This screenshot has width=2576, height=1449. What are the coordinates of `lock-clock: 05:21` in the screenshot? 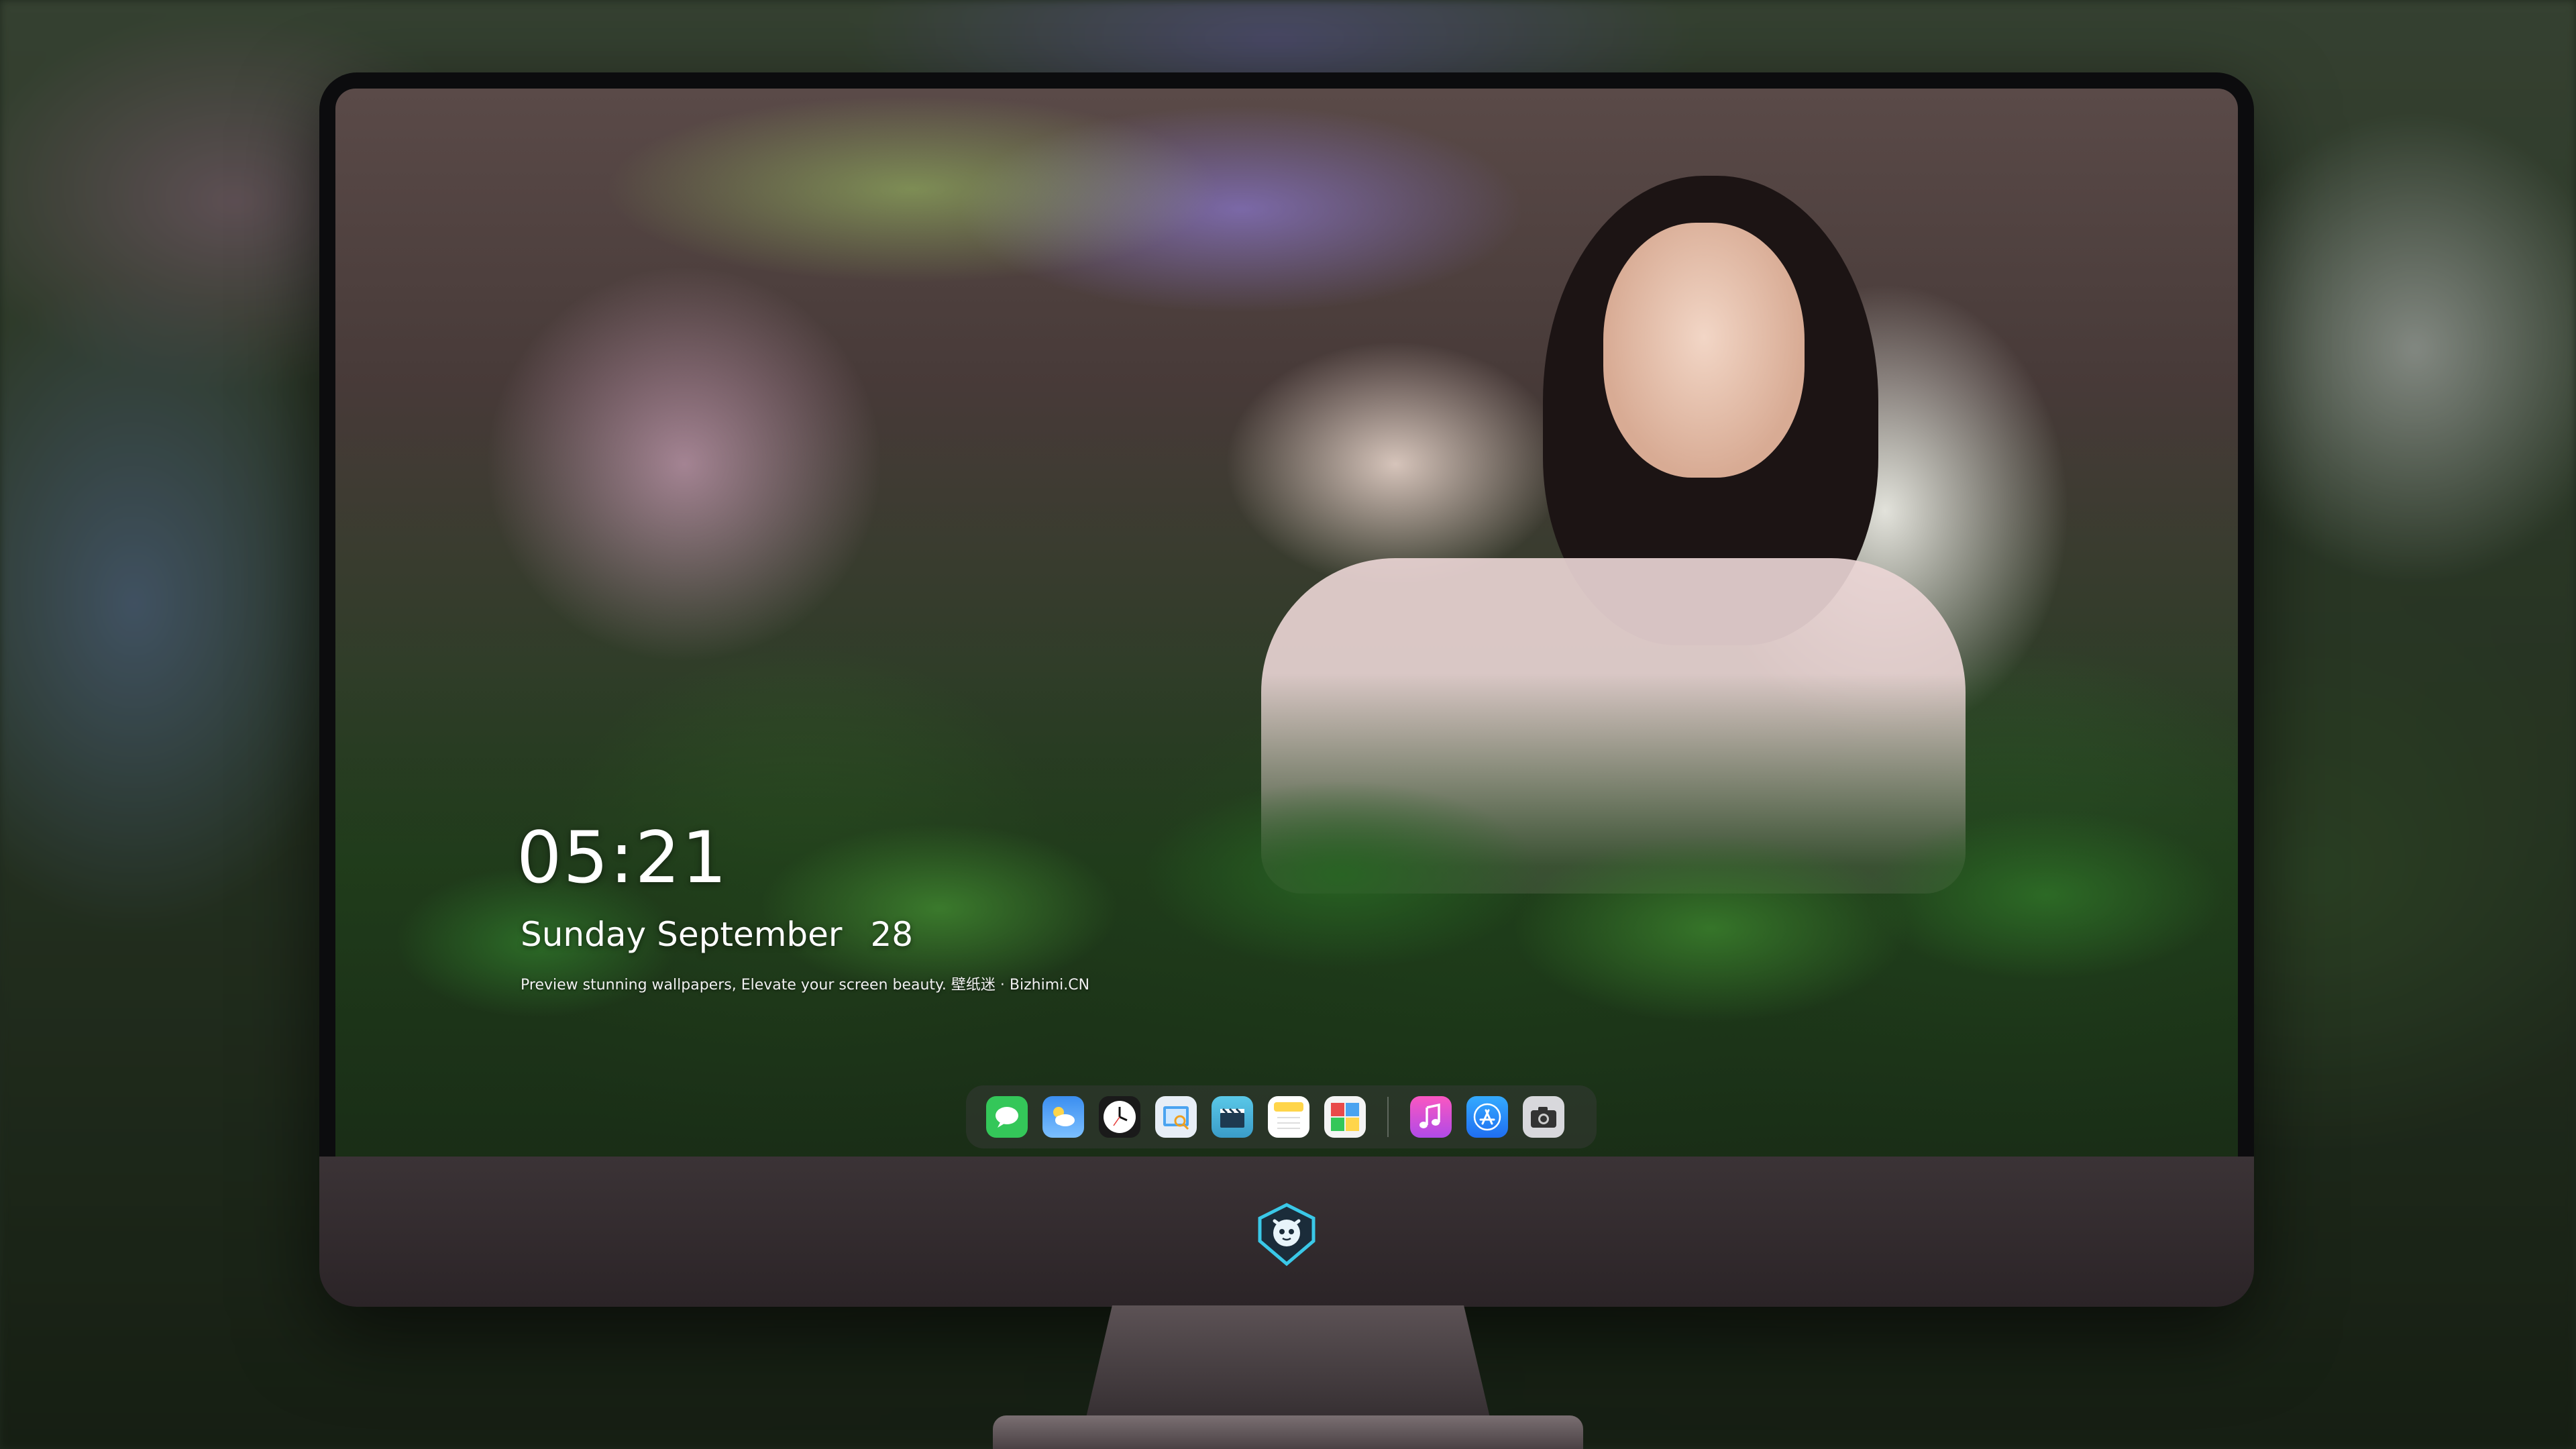 It's located at (623, 857).